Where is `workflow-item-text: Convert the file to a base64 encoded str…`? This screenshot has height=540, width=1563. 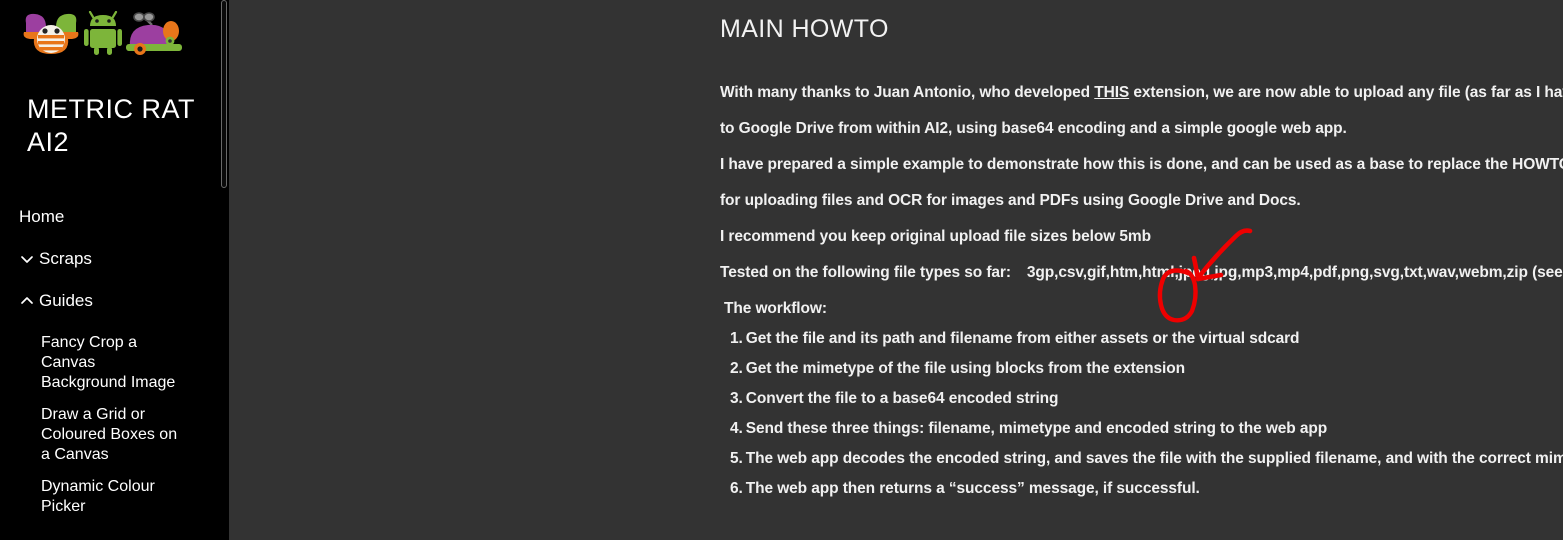
workflow-item-text: Convert the file to a base64 encoded str… is located at coordinates (902, 398).